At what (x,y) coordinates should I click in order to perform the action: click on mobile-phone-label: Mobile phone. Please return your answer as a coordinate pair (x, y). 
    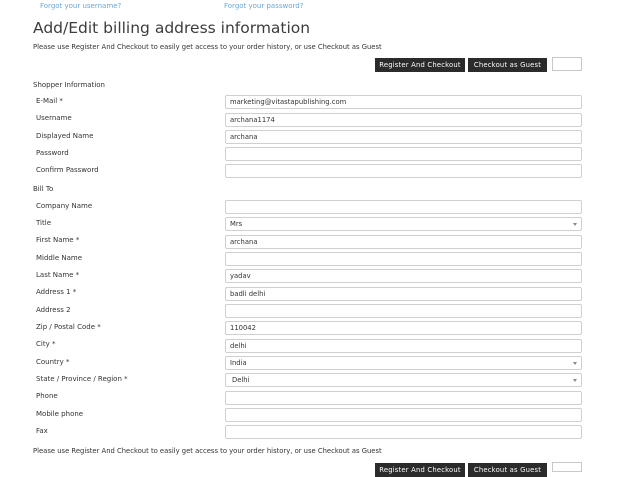
    Looking at the image, I should click on (60, 414).